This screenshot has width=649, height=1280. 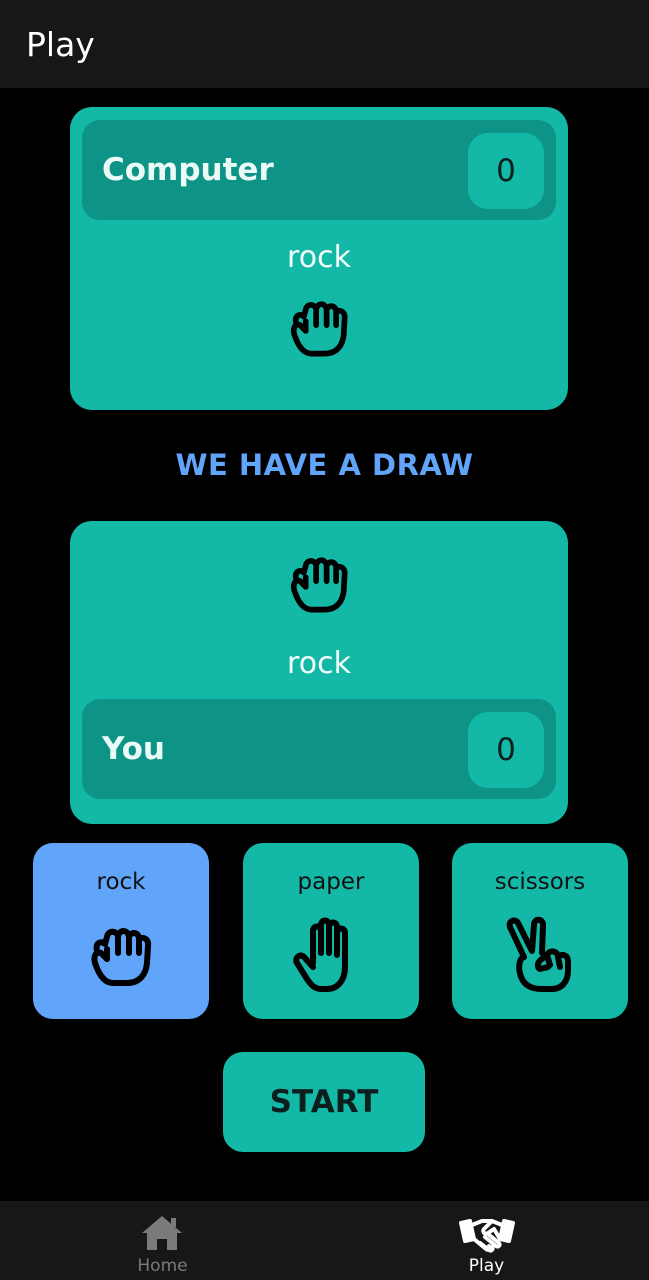 What do you see at coordinates (60, 44) in the screenshot?
I see `page-title: Play` at bounding box center [60, 44].